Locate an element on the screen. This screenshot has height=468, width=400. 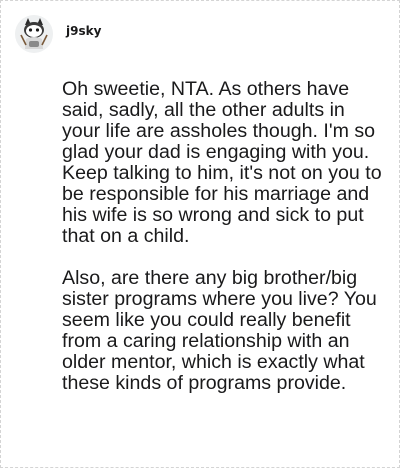
user-avatar is located at coordinates (34, 34).